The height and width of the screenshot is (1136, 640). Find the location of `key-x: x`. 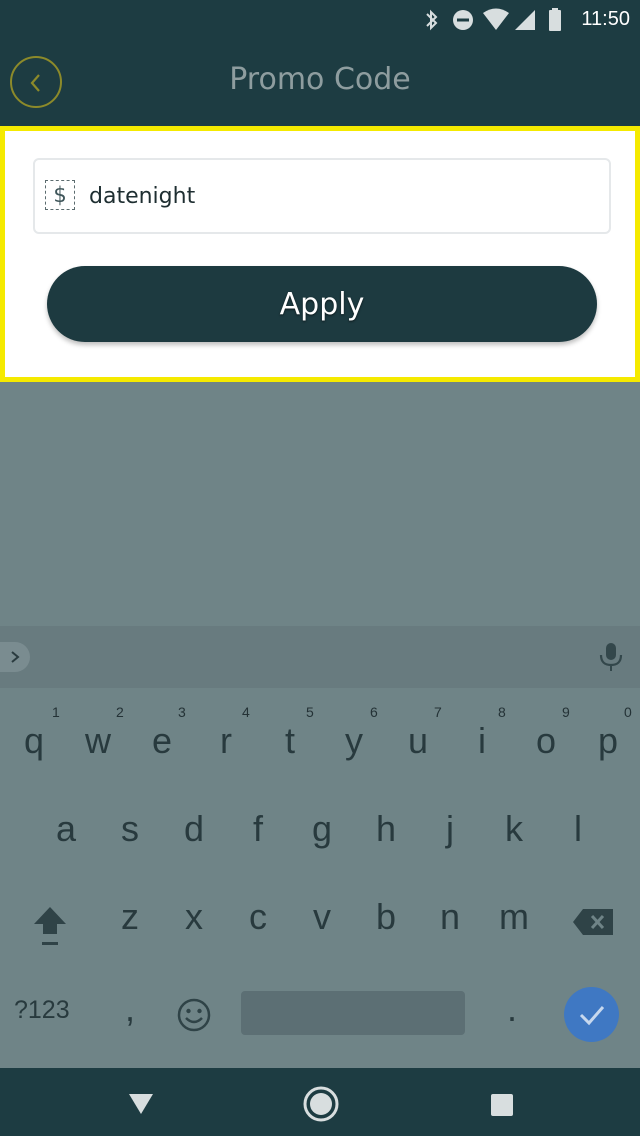

key-x: x is located at coordinates (194, 917).